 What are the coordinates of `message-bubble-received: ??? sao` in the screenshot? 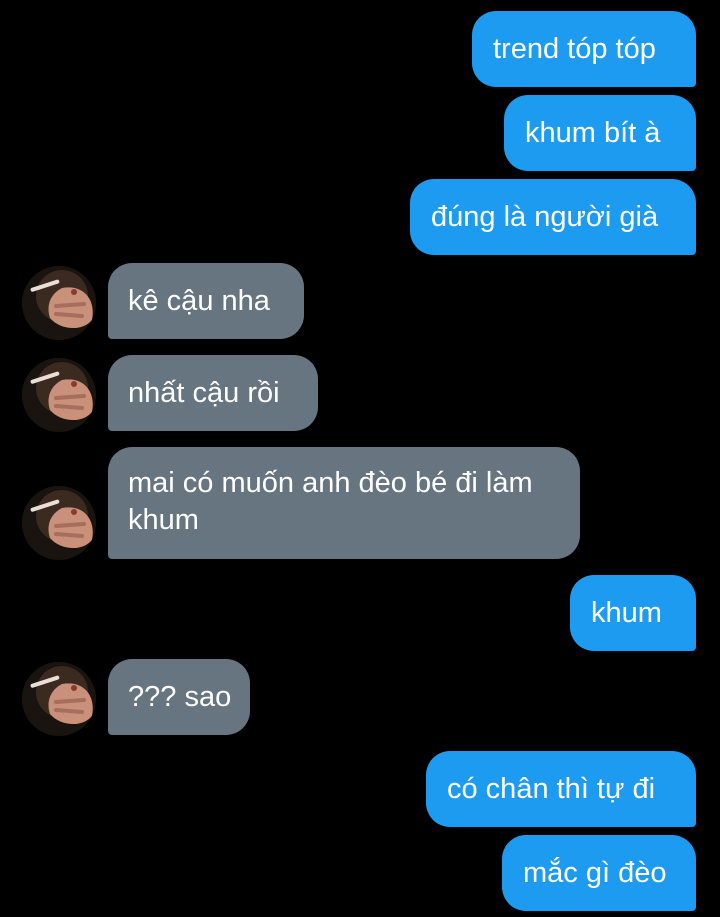 It's located at (179, 697).